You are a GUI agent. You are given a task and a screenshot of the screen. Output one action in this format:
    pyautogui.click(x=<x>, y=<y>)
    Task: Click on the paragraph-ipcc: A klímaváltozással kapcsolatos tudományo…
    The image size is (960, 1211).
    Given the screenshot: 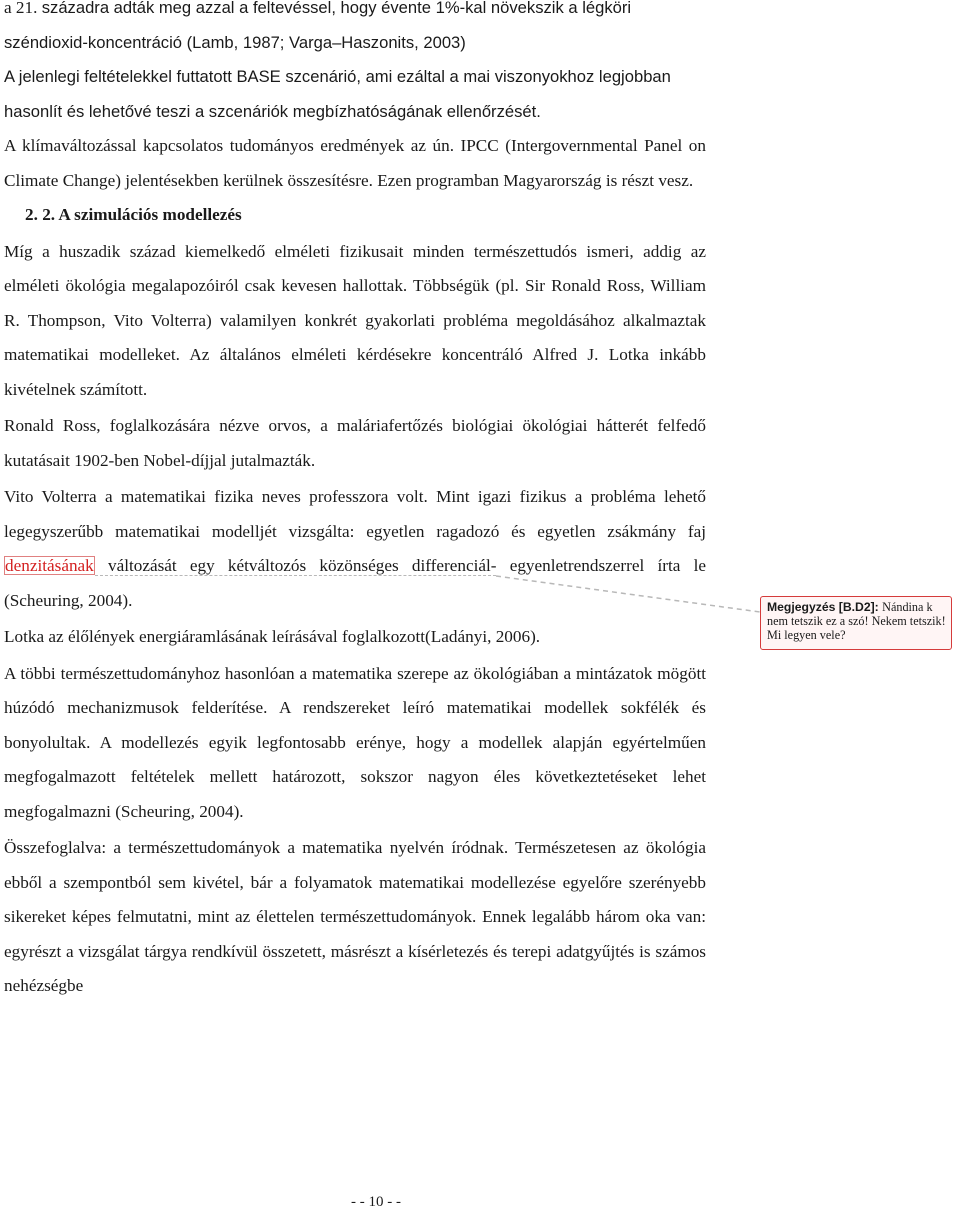 What is the action you would take?
    pyautogui.click(x=355, y=163)
    